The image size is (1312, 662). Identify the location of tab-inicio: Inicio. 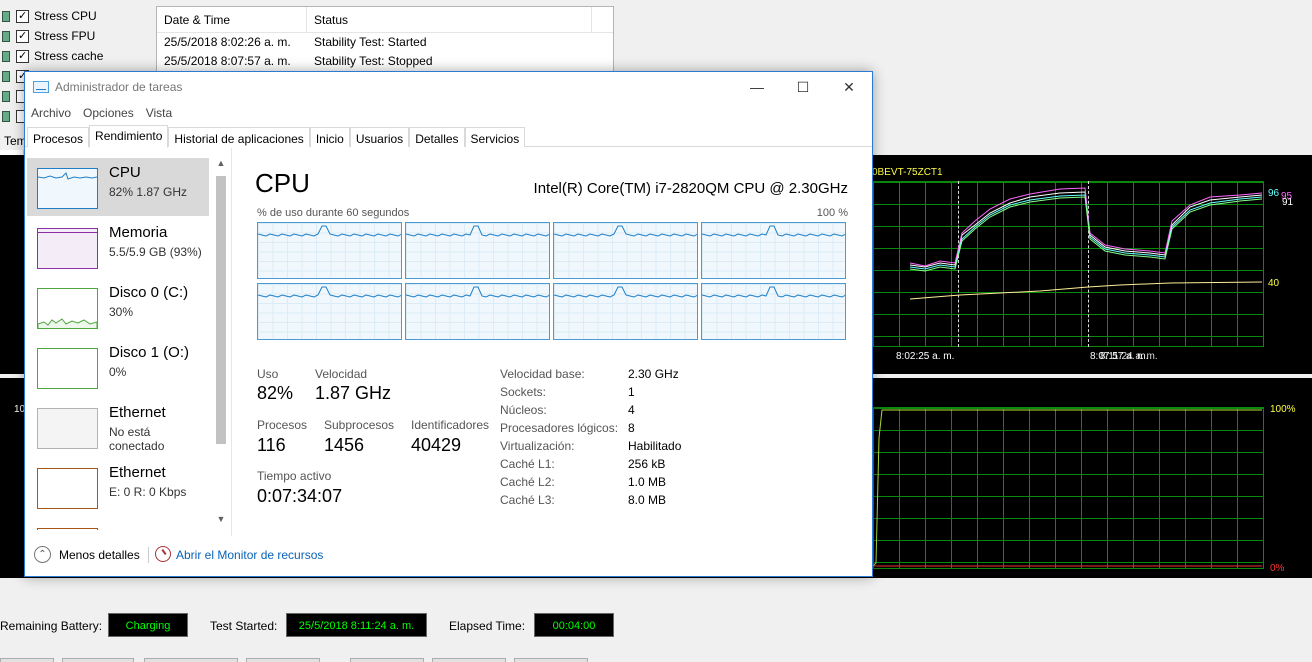
(329, 137).